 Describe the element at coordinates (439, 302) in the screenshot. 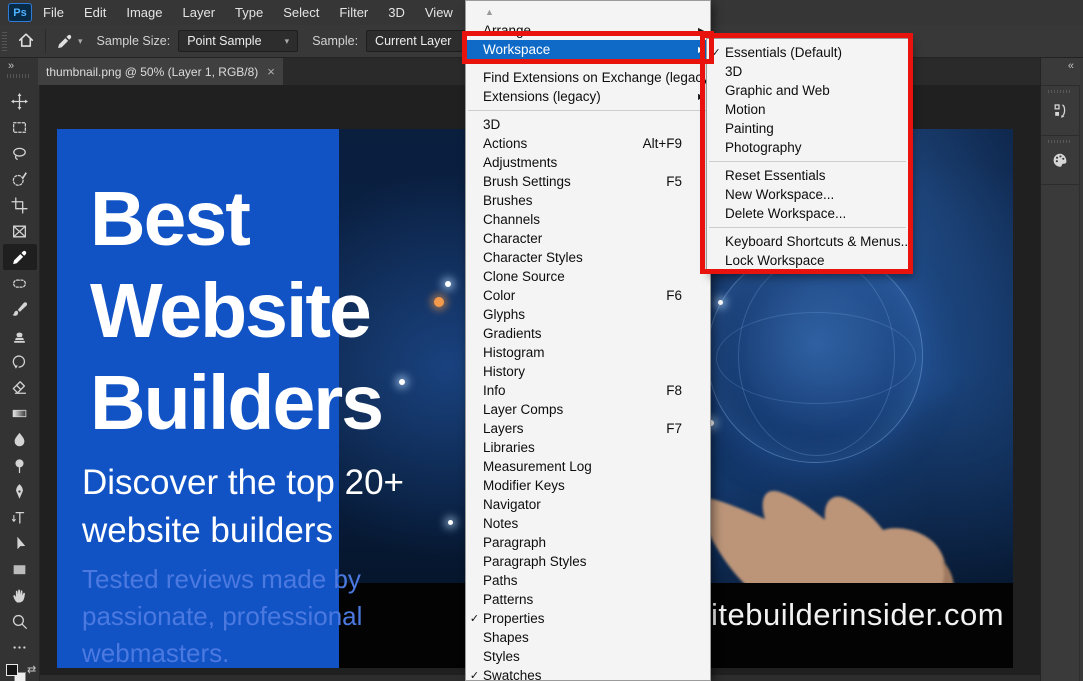

I see `orange-bokeh-dot` at that location.